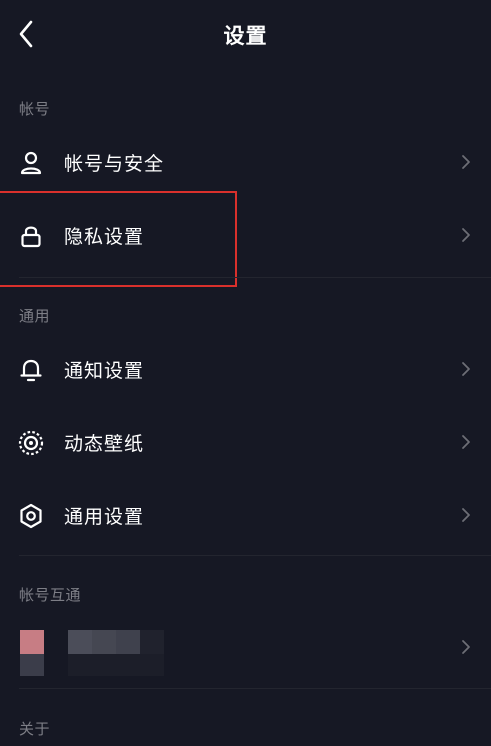  Describe the element at coordinates (104, 237) in the screenshot. I see `privacy-settings-label: 隐私设置` at that location.